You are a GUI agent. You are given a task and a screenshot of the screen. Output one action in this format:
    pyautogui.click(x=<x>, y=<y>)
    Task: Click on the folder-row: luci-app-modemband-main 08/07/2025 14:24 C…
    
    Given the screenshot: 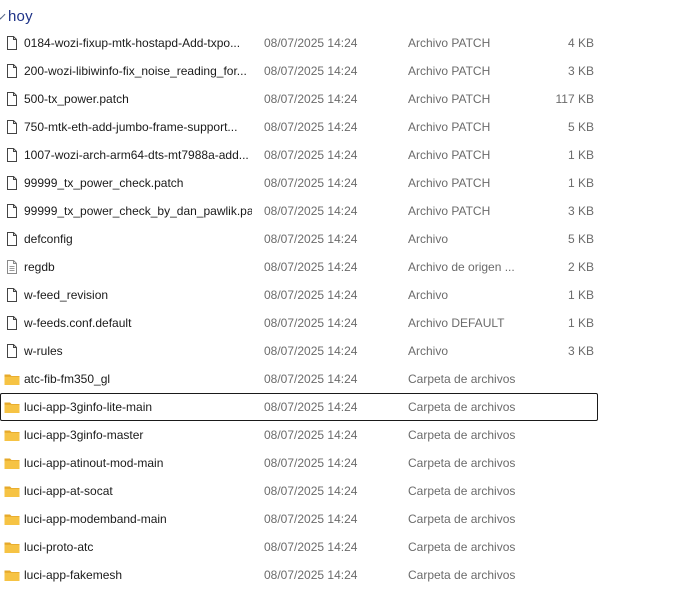 What is the action you would take?
    pyautogui.click(x=299, y=519)
    